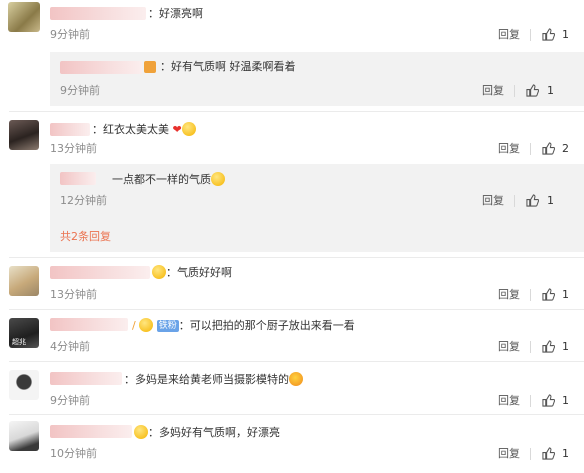 The width and height of the screenshot is (584, 473). Describe the element at coordinates (175, 13) in the screenshot. I see `comment-text: ：好漂亮啊` at that location.